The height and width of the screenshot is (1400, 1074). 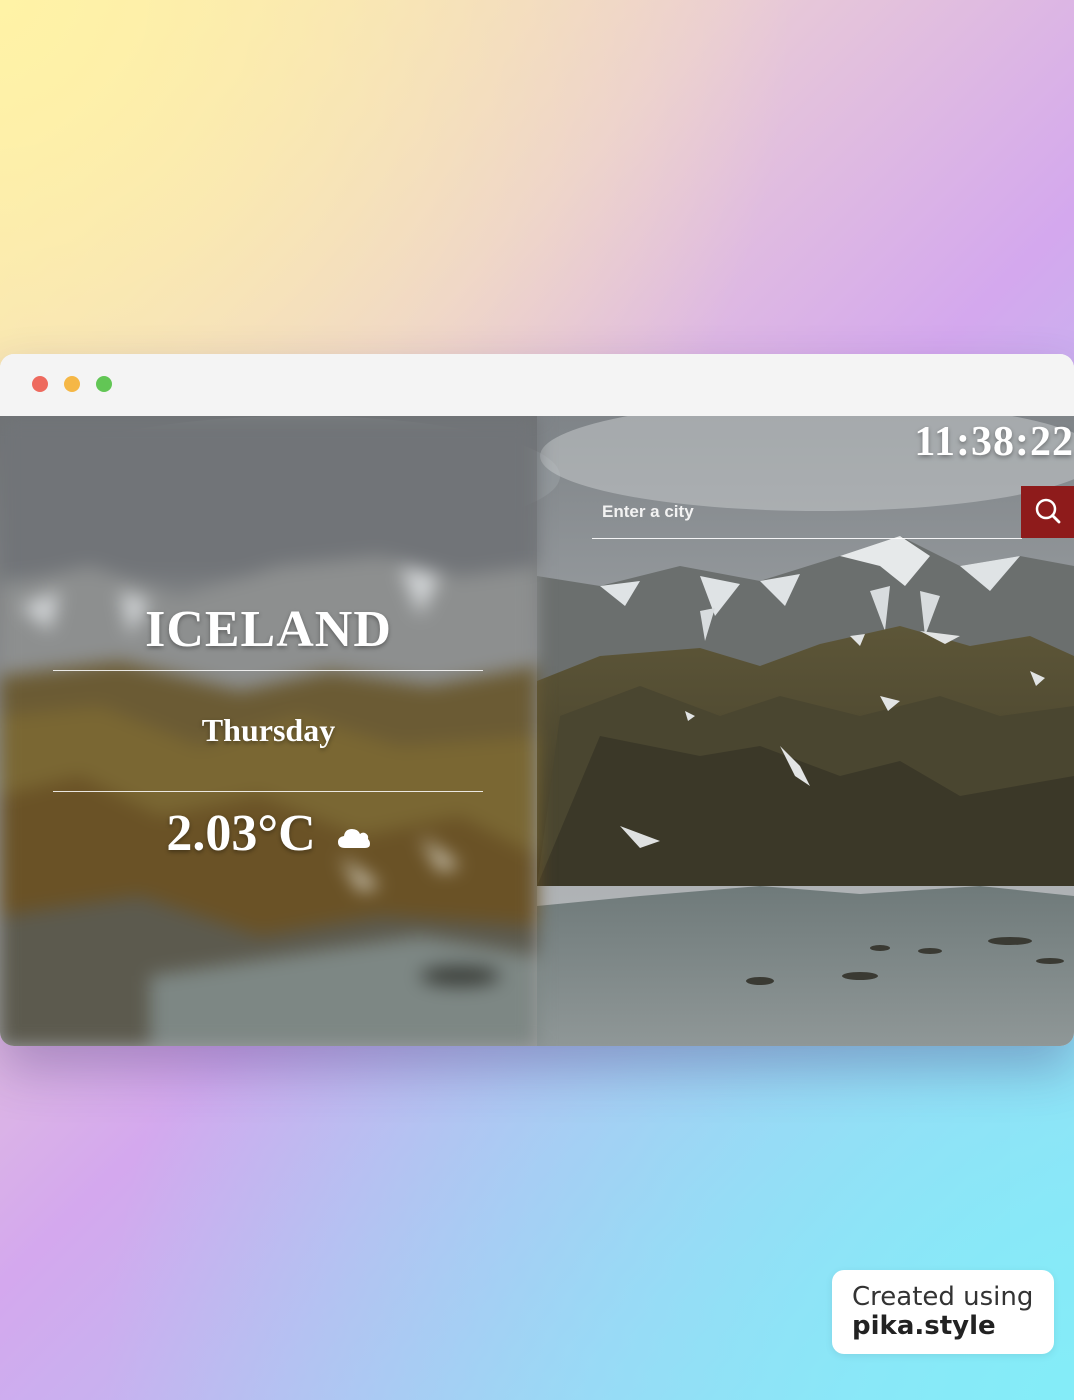 I want to click on minimize-window-button, so click(x=72, y=384).